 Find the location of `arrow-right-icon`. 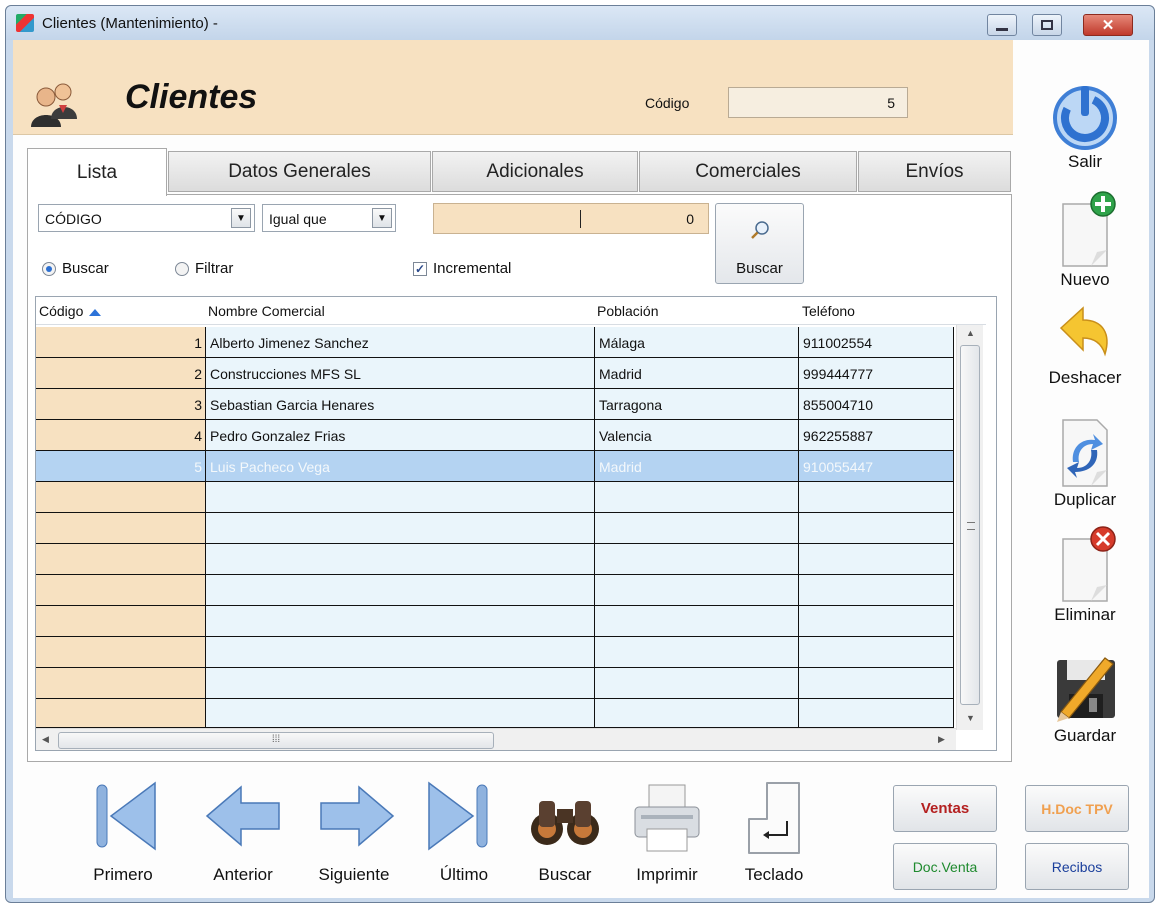

arrow-right-icon is located at coordinates (357, 816).